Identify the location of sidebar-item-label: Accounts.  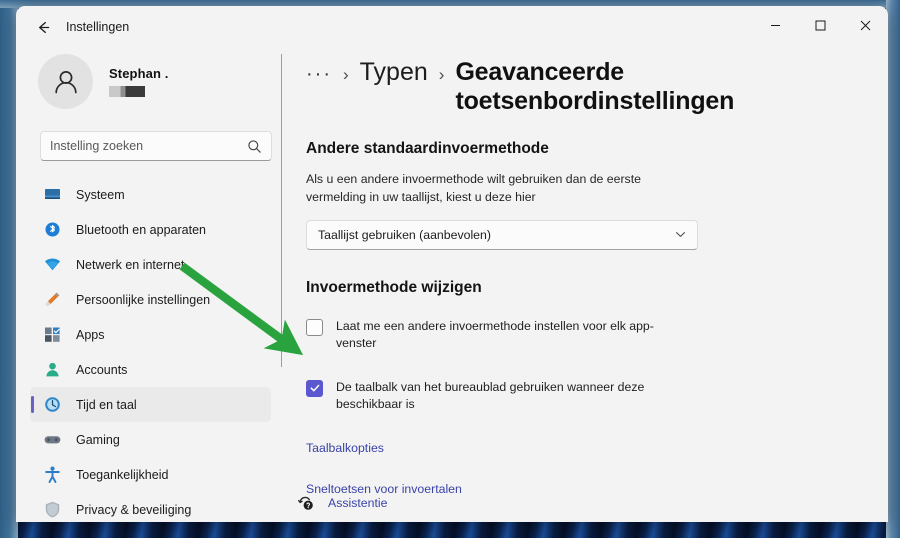
(102, 369).